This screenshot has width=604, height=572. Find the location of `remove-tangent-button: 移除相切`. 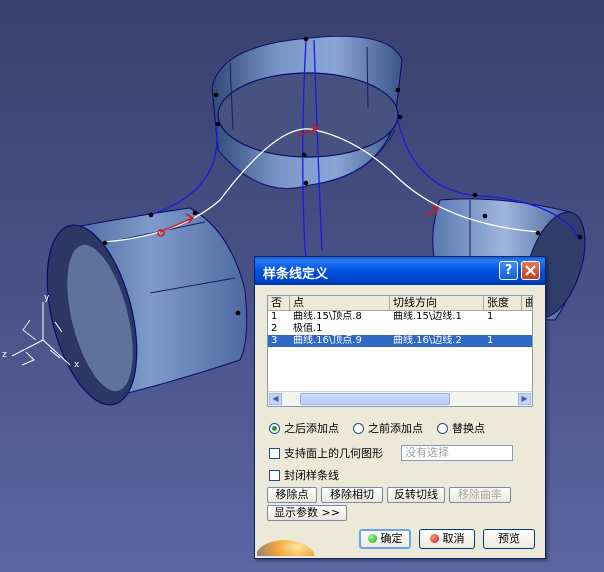

remove-tangent-button: 移除相切 is located at coordinates (352, 495).